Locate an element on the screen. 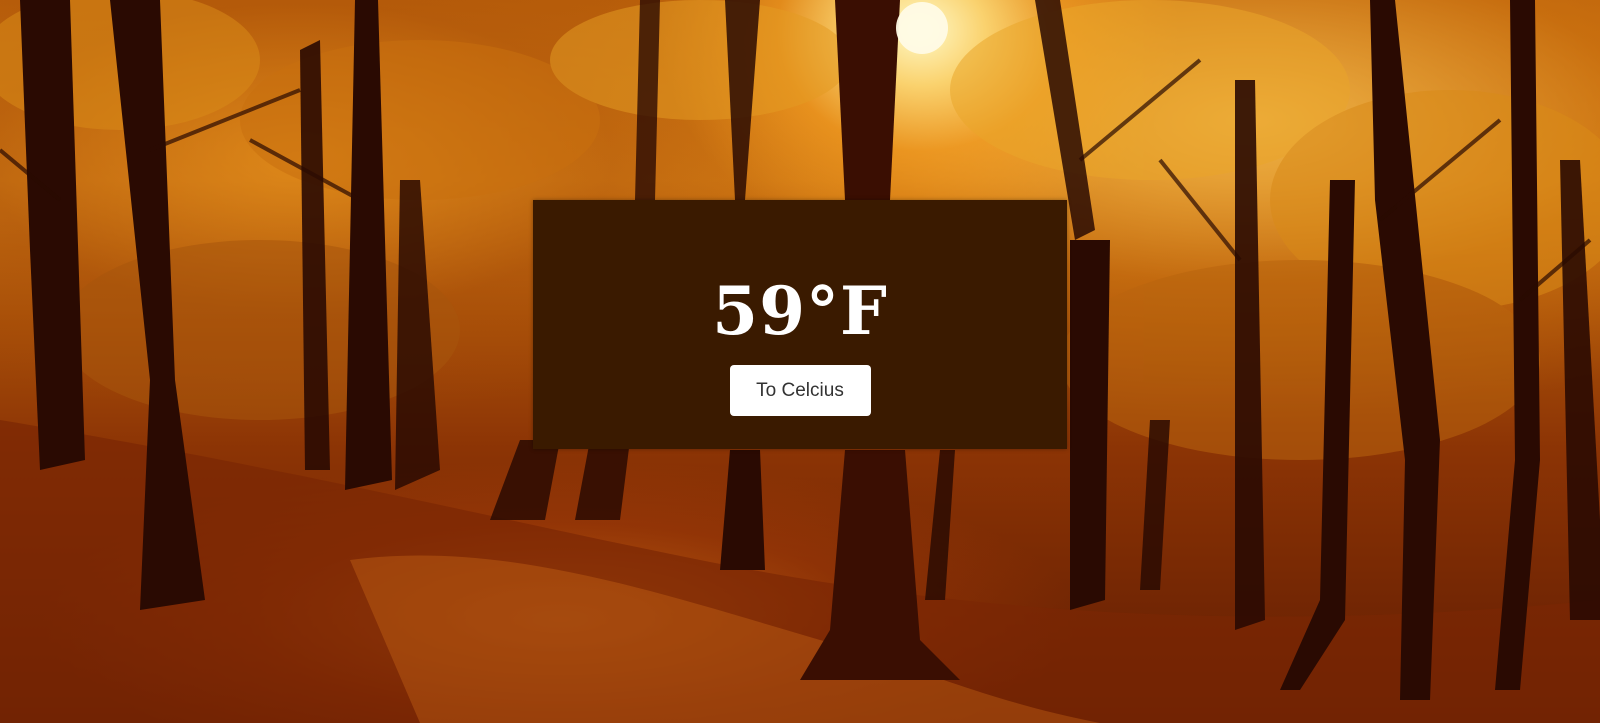  temperature-unit: °F is located at coordinates (847, 311).